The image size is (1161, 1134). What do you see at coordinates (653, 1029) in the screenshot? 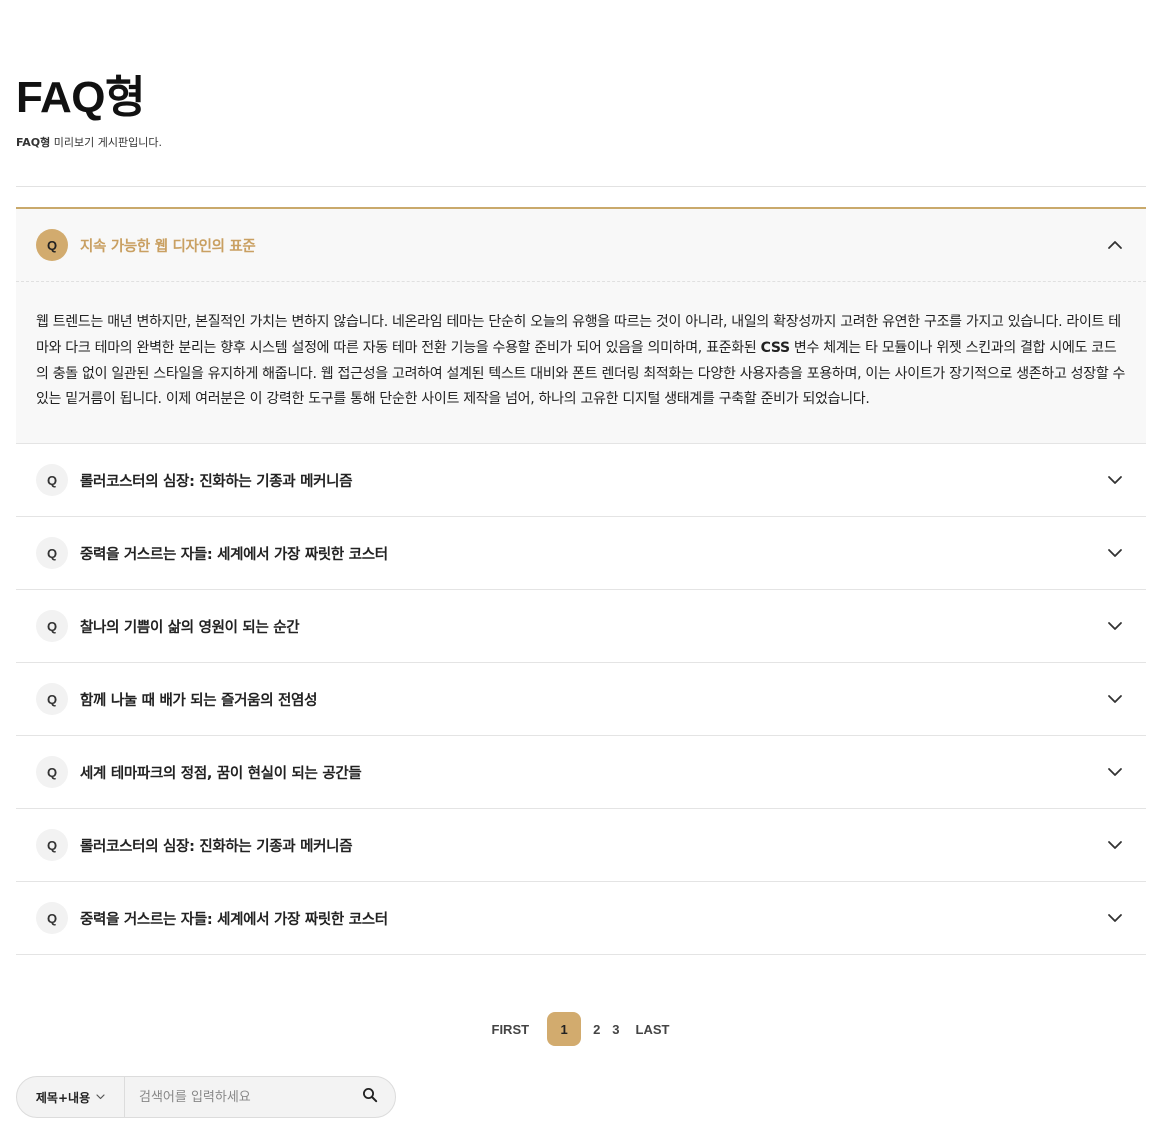
I see `pagination-last: LAST` at bounding box center [653, 1029].